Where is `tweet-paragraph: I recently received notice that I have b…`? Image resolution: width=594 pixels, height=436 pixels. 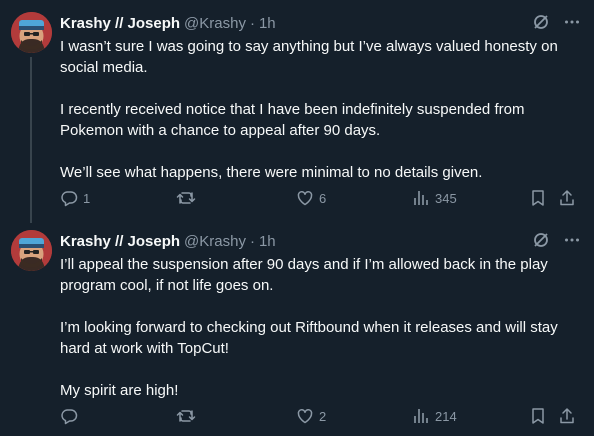
tweet-paragraph: I recently received notice that I have b… is located at coordinates (292, 120).